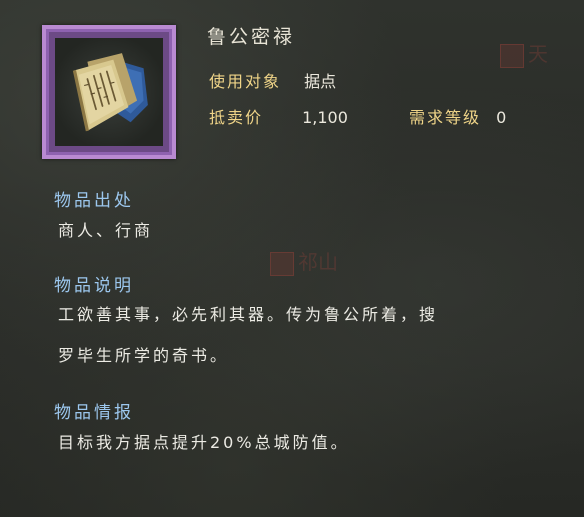 This screenshot has height=517, width=584. I want to click on background-mark-text: 天, so click(538, 54).